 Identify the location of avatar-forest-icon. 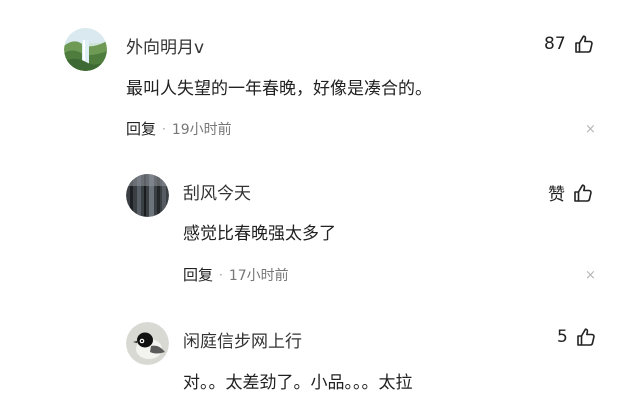
(147, 195).